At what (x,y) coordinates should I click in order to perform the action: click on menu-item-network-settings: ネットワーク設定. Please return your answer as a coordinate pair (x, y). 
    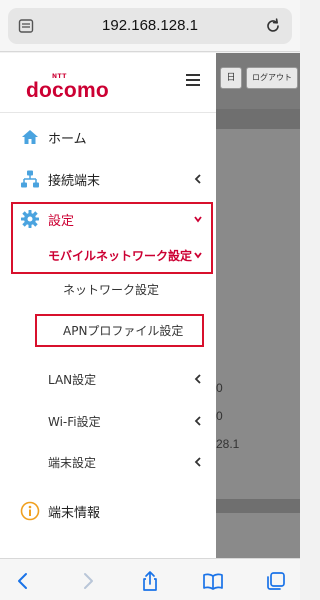
    Looking at the image, I should click on (108, 289).